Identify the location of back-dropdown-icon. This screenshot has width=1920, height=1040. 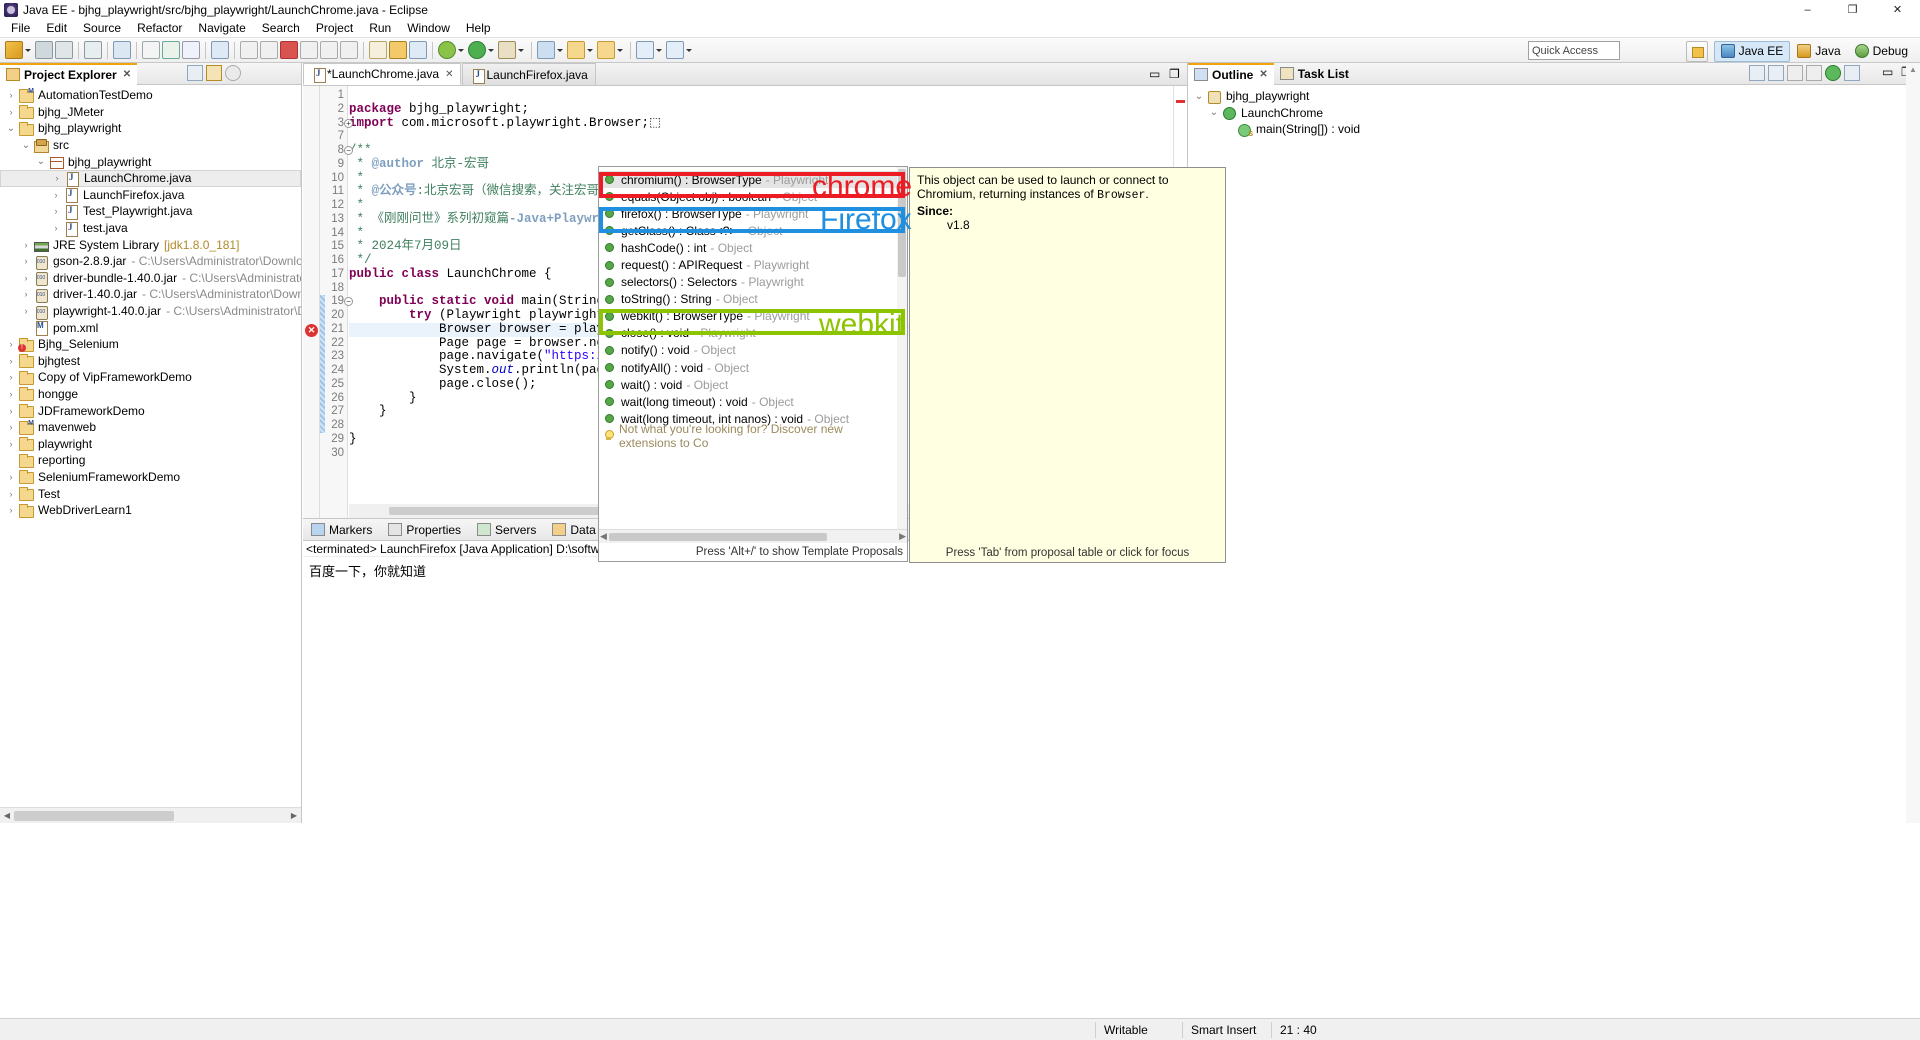
(659, 50).